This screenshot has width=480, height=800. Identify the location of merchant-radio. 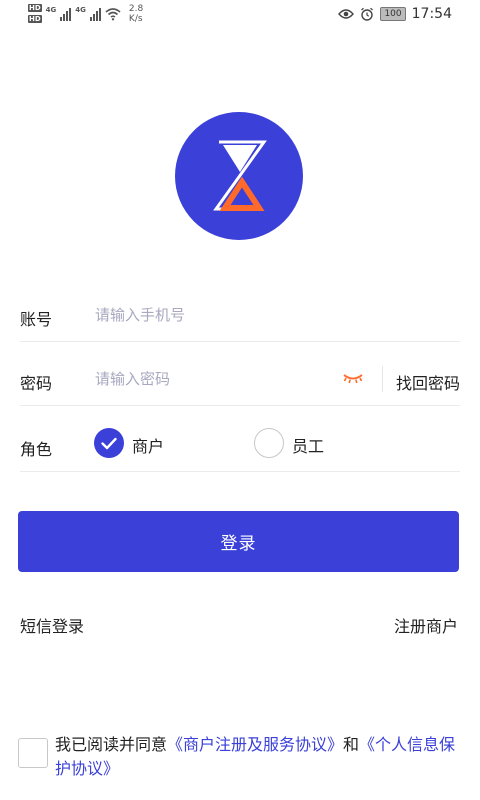
(109, 443).